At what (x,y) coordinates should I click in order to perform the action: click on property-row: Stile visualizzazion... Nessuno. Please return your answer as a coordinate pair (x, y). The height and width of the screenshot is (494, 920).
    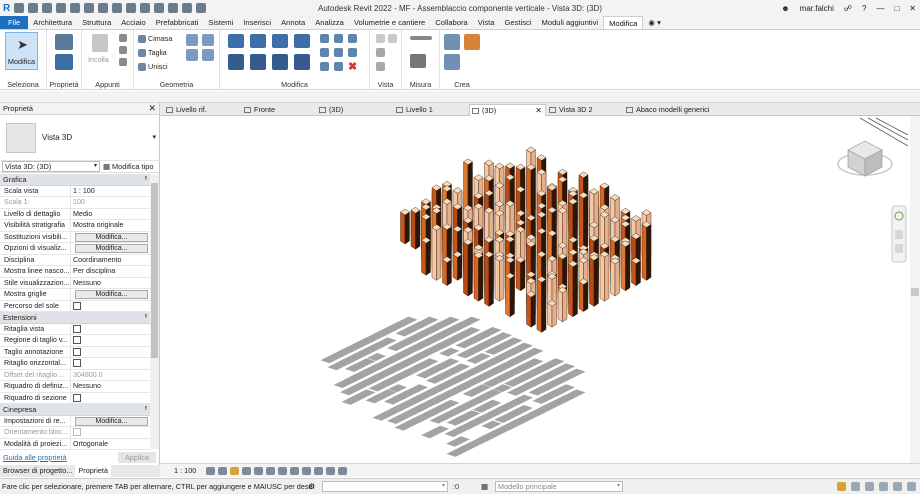
    Looking at the image, I should click on (75, 283).